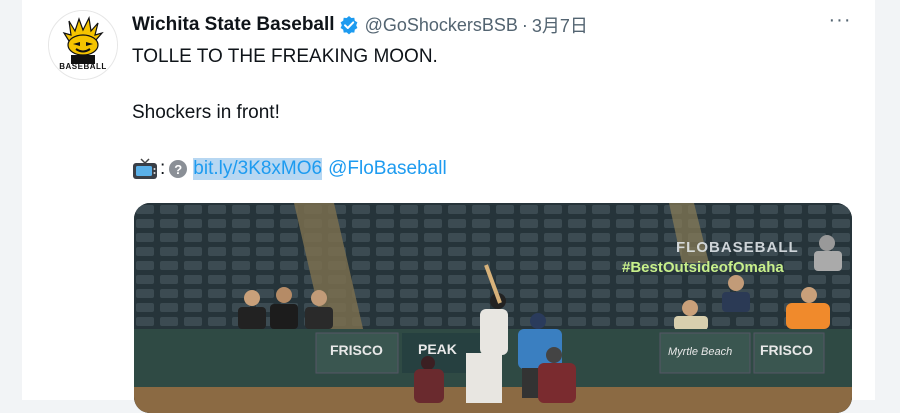  What do you see at coordinates (83, 45) in the screenshot?
I see `avatar: BASEBALL` at bounding box center [83, 45].